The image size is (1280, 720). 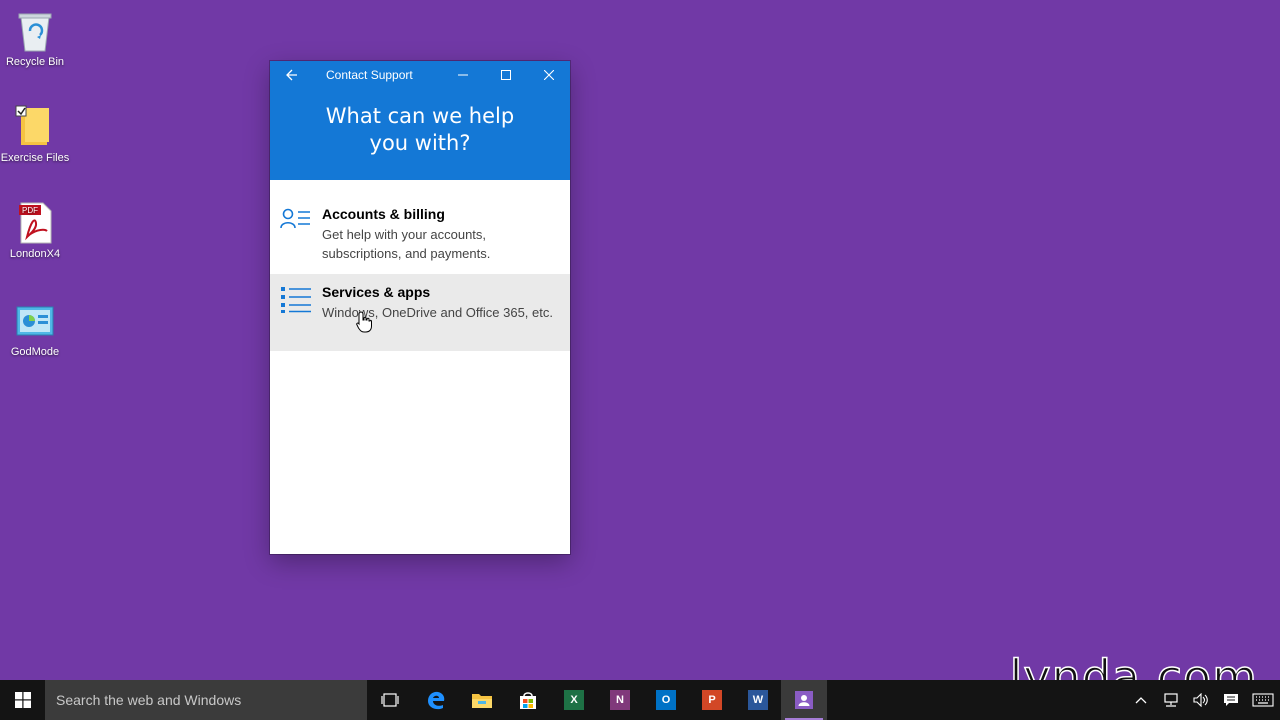 I want to click on powerpoint-button: P, so click(x=712, y=700).